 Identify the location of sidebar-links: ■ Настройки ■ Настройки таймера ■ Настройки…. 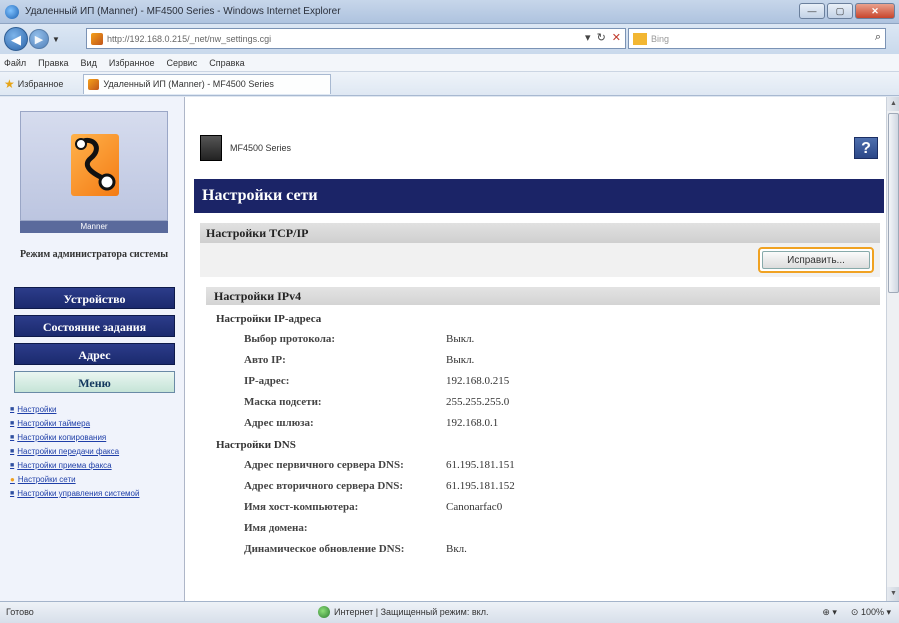
(95, 454).